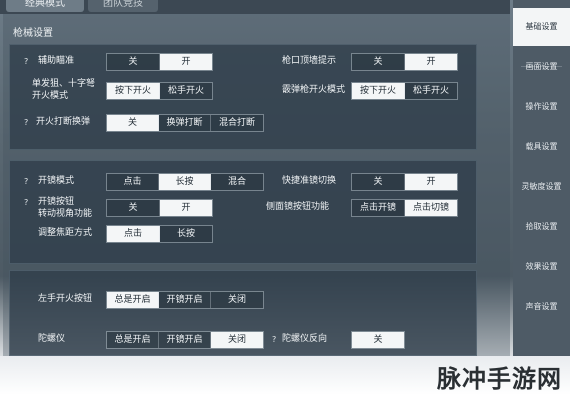 This screenshot has height=395, width=570. What do you see at coordinates (133, 62) in the screenshot?
I see `aim-assist-off: 关` at bounding box center [133, 62].